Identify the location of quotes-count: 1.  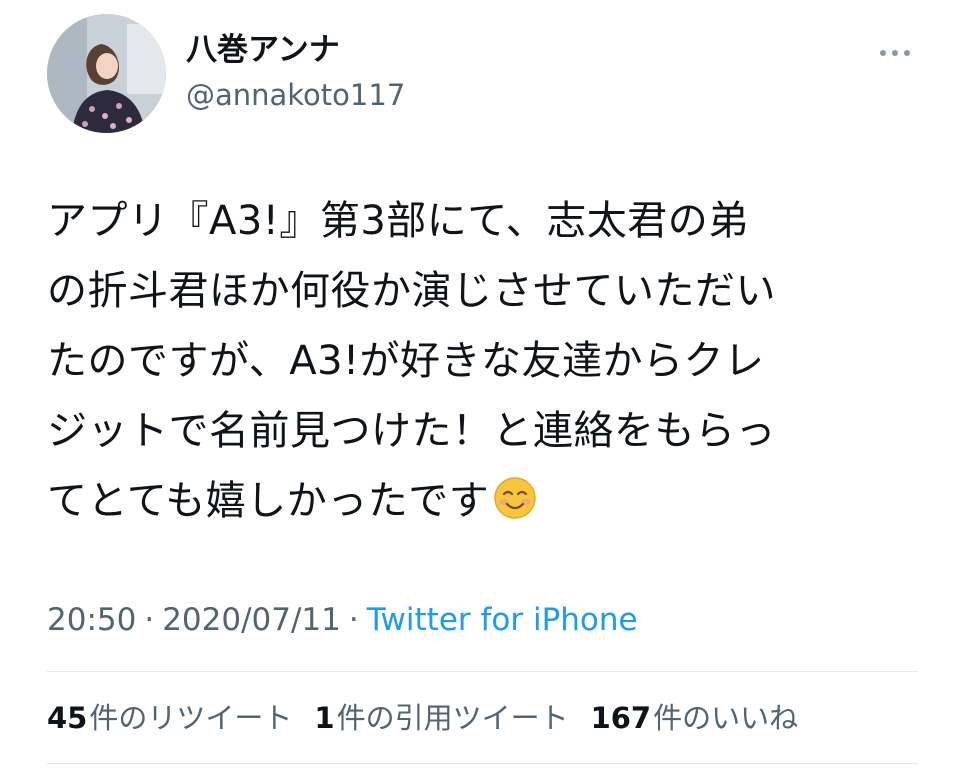
(324, 718).